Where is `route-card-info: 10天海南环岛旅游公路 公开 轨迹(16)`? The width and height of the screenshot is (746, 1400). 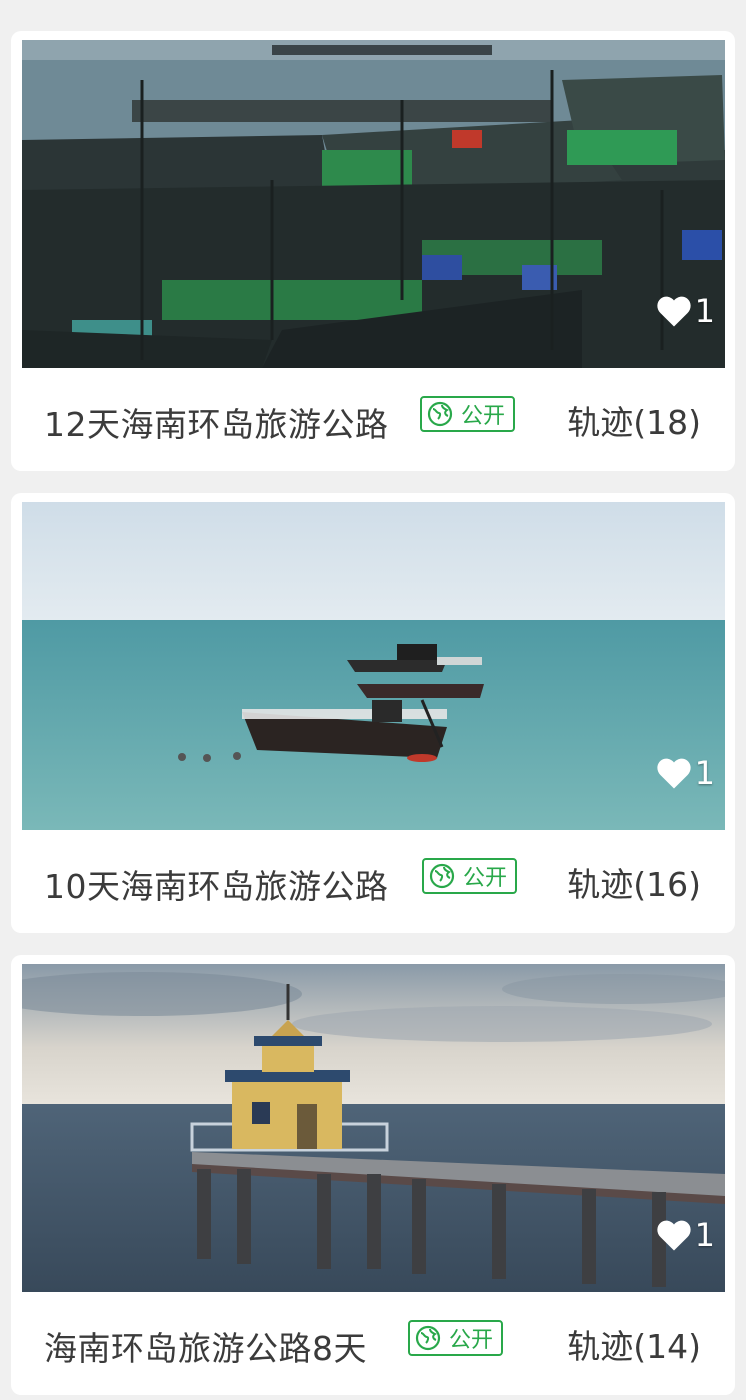 route-card-info: 10天海南环岛旅游公路 公开 轨迹(16) is located at coordinates (373, 878).